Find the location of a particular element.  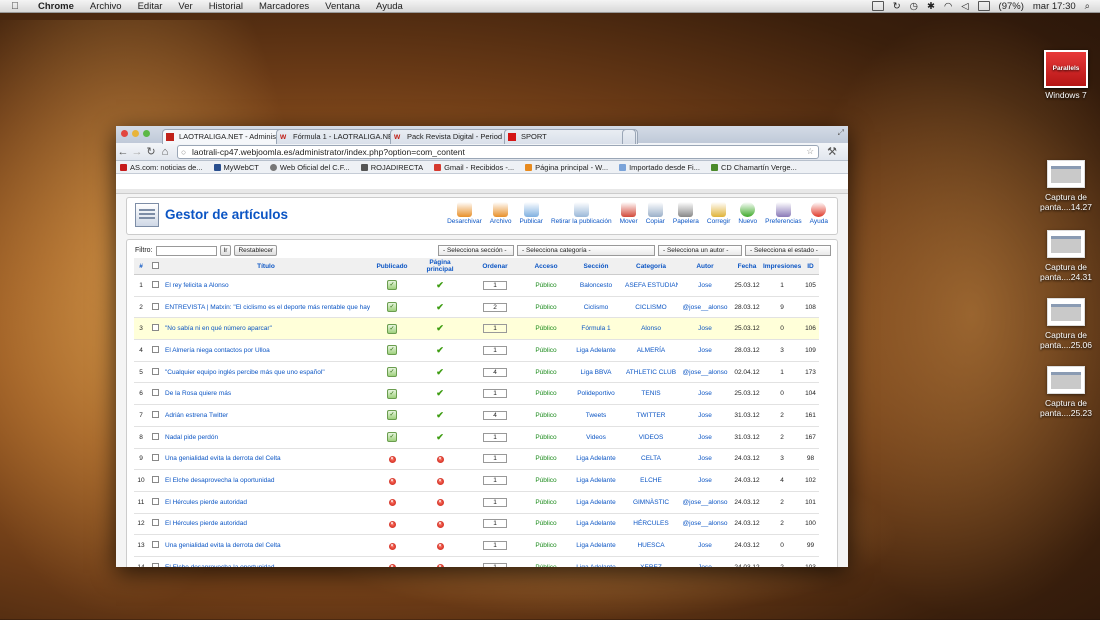

bookmark-rojadirecta: ROJADIRECTA is located at coordinates (391, 167).